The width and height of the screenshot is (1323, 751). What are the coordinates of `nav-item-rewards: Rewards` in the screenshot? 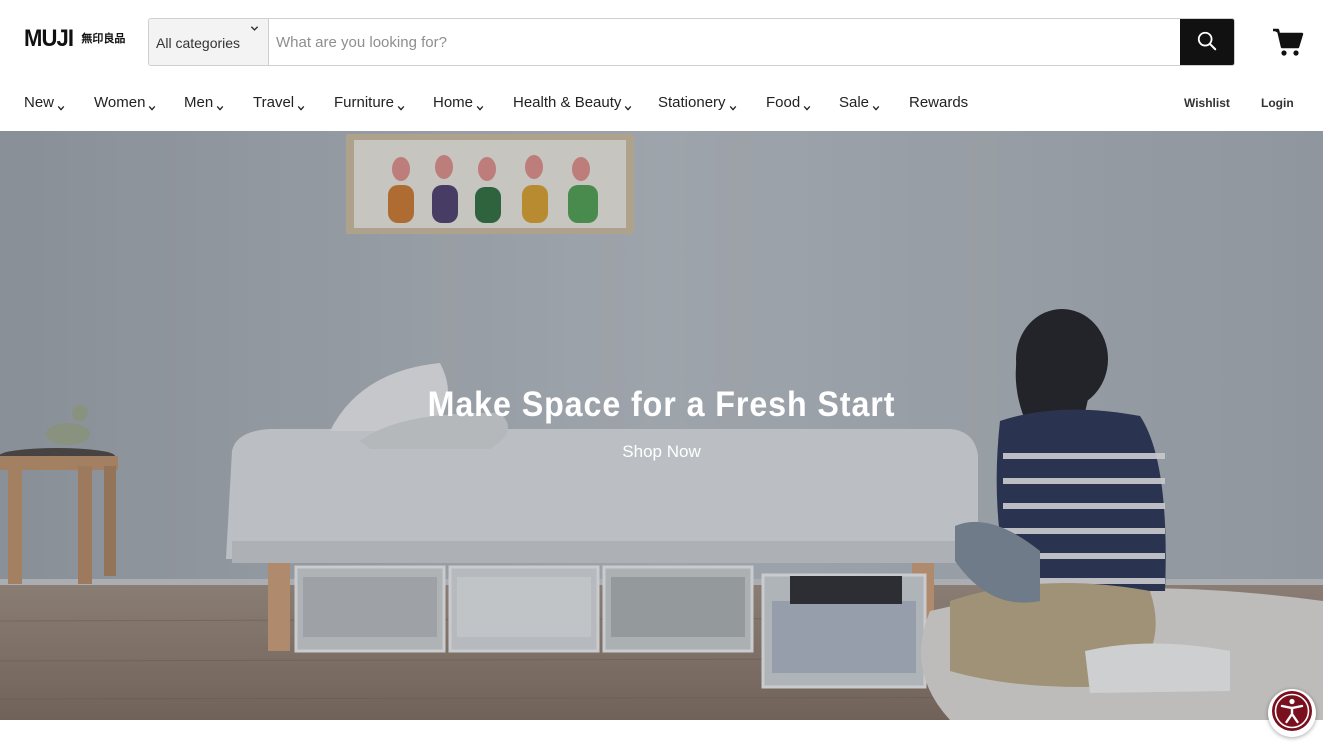 It's located at (938, 102).